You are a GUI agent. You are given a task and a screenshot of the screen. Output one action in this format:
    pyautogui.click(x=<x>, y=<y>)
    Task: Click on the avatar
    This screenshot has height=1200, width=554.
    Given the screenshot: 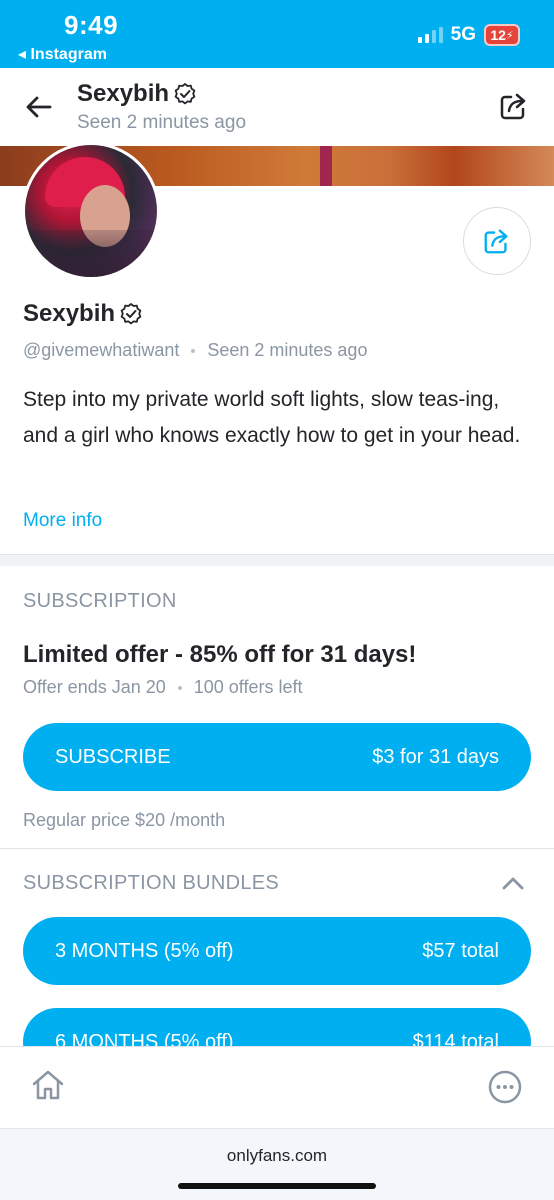 What is the action you would take?
    pyautogui.click(x=91, y=211)
    